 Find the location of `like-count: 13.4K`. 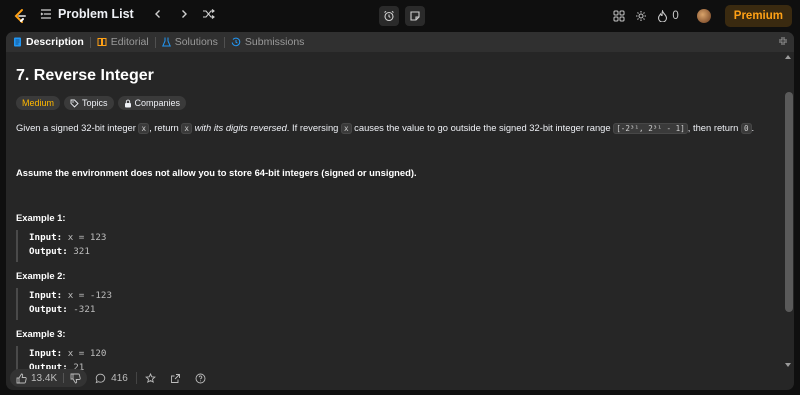

like-count: 13.4K is located at coordinates (44, 378).